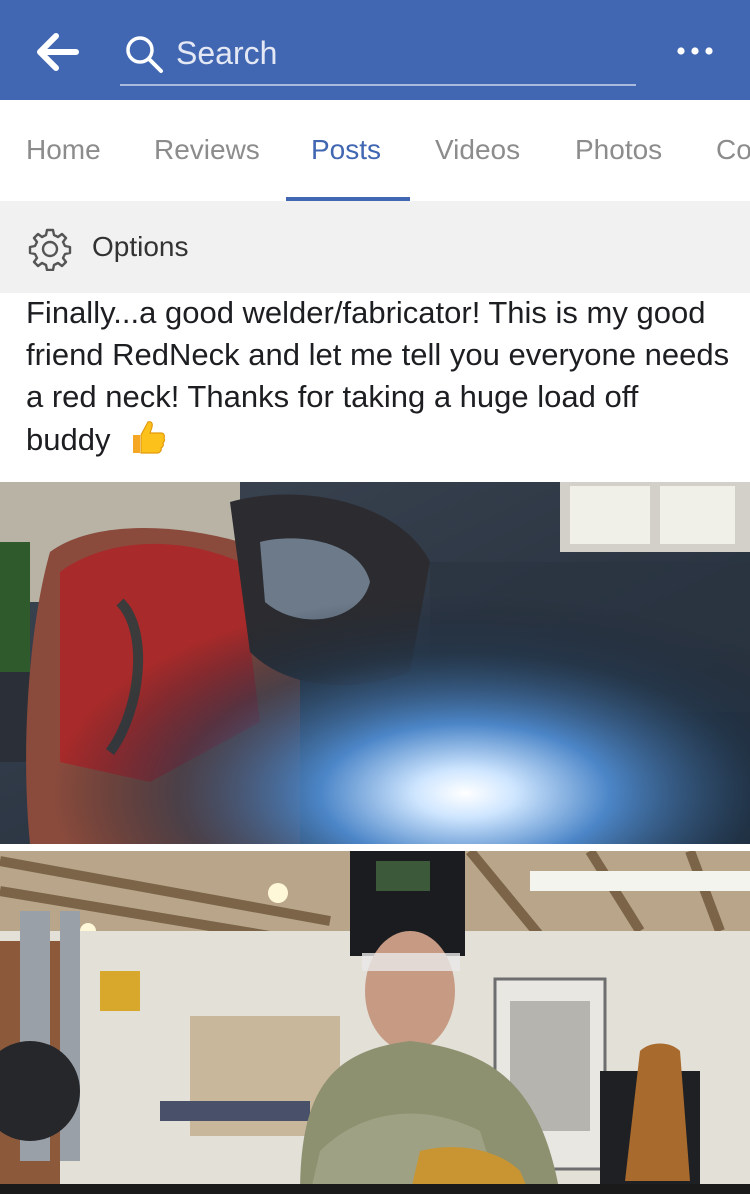 The width and height of the screenshot is (750, 1194). I want to click on page-tabs: Home Reviews Posts Videos Photos Co, so click(375, 150).